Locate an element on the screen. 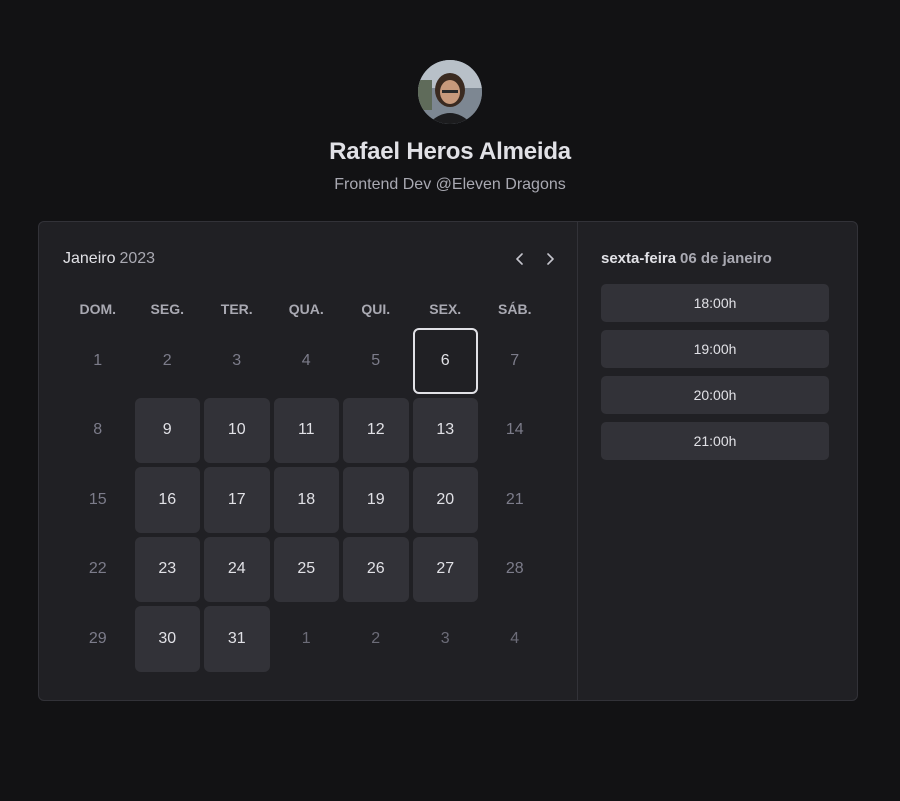 The image size is (900, 801). weekday-label: QUI. is located at coordinates (376, 309).